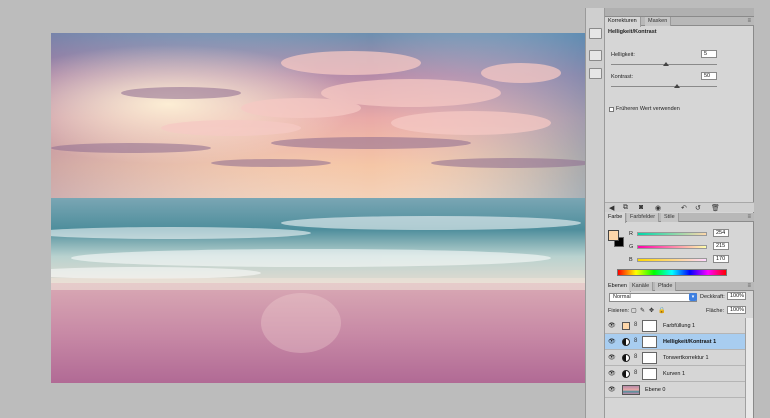  What do you see at coordinates (679, 218) in the screenshot?
I see `color-tabbar: Farbe Farbfelder Stile ≡` at bounding box center [679, 218].